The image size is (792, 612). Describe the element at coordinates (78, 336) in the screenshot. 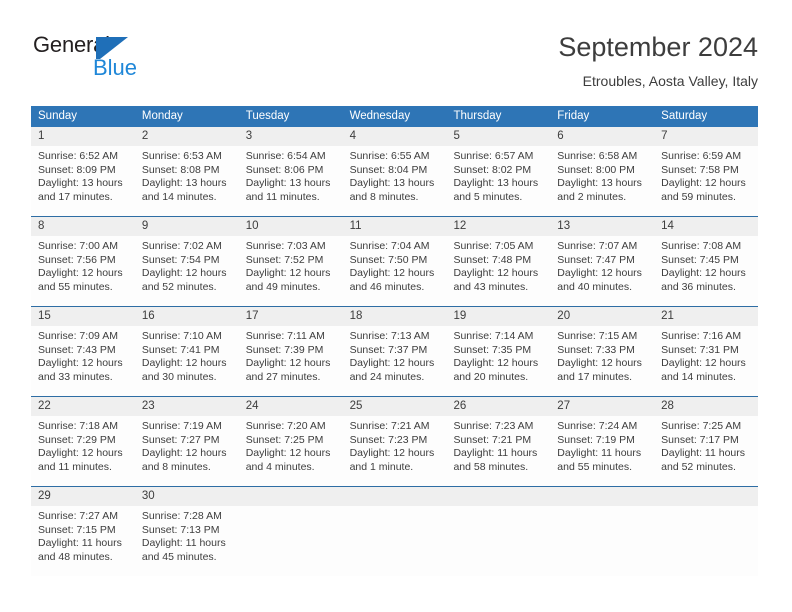

I see `sunrise-text: Sunrise: 7:09 AM` at that location.